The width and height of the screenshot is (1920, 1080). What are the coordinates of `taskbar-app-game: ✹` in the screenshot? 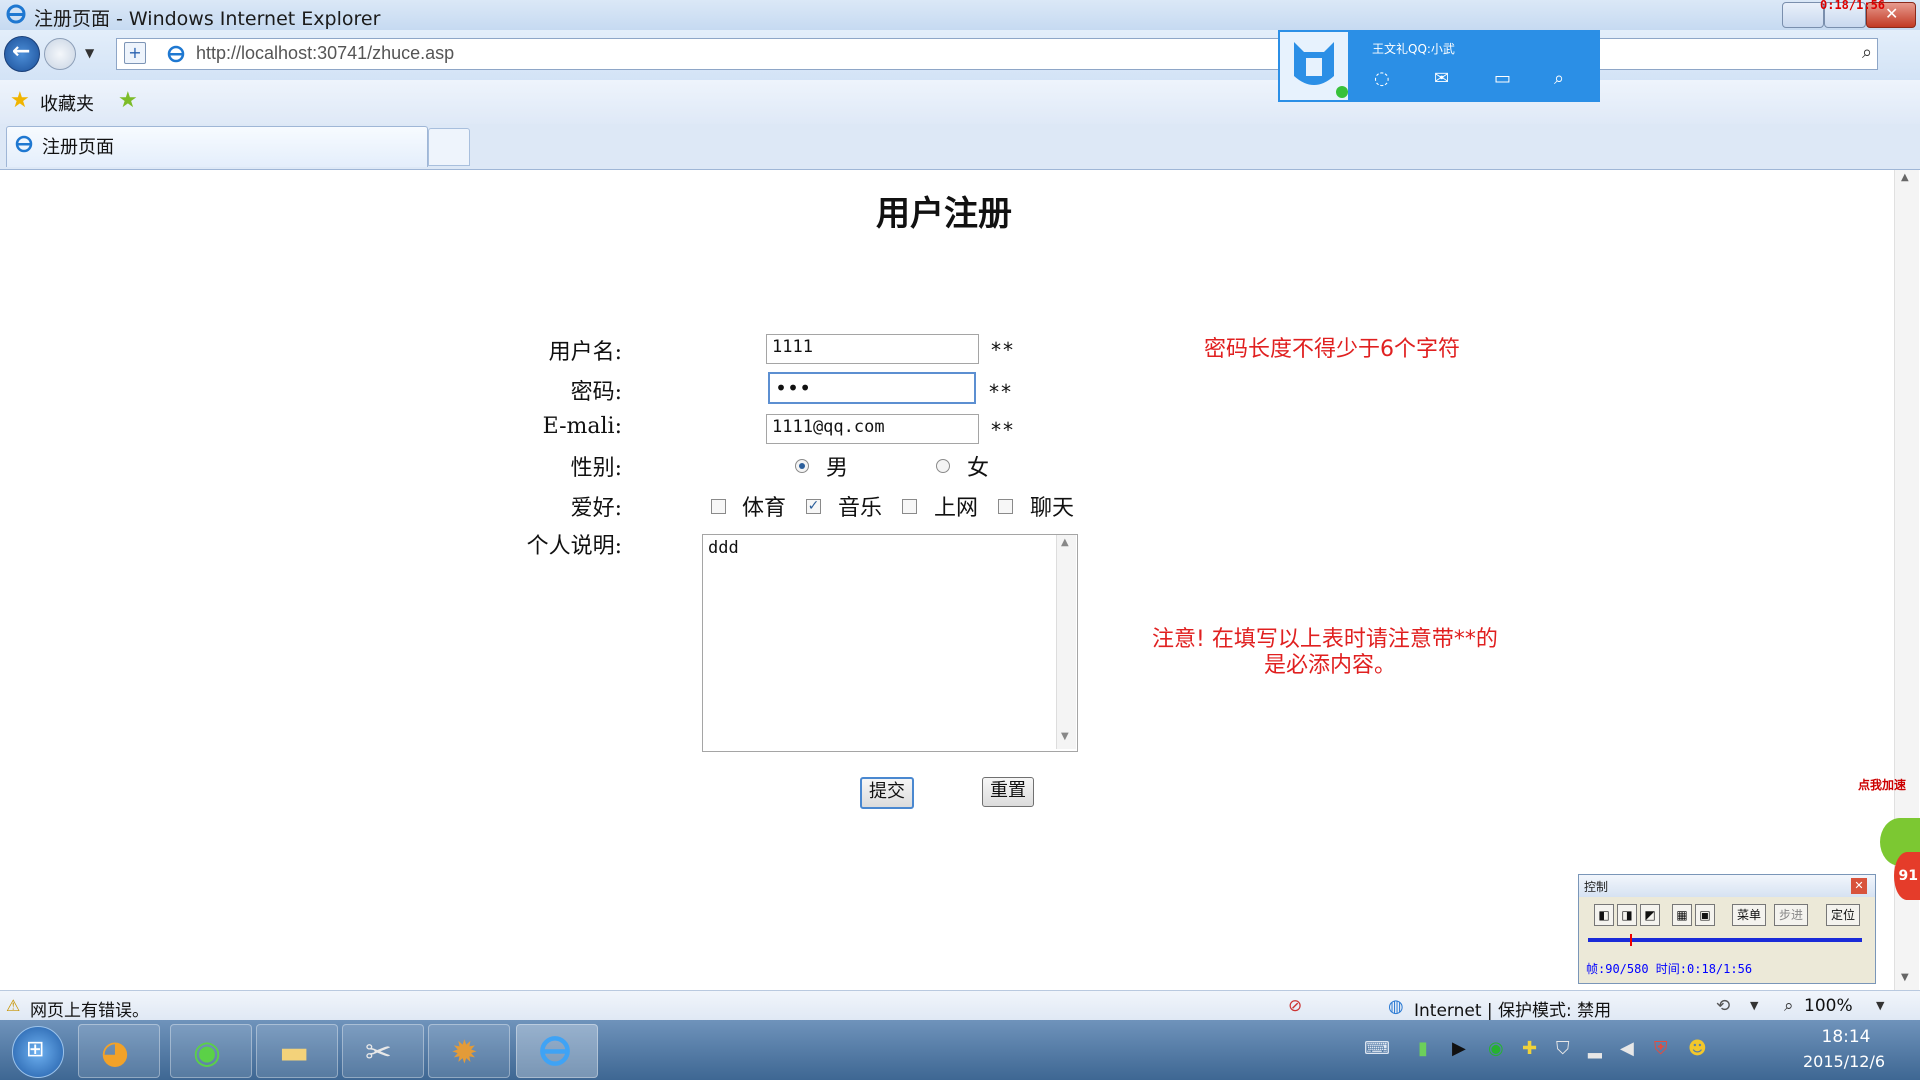 It's located at (469, 1051).